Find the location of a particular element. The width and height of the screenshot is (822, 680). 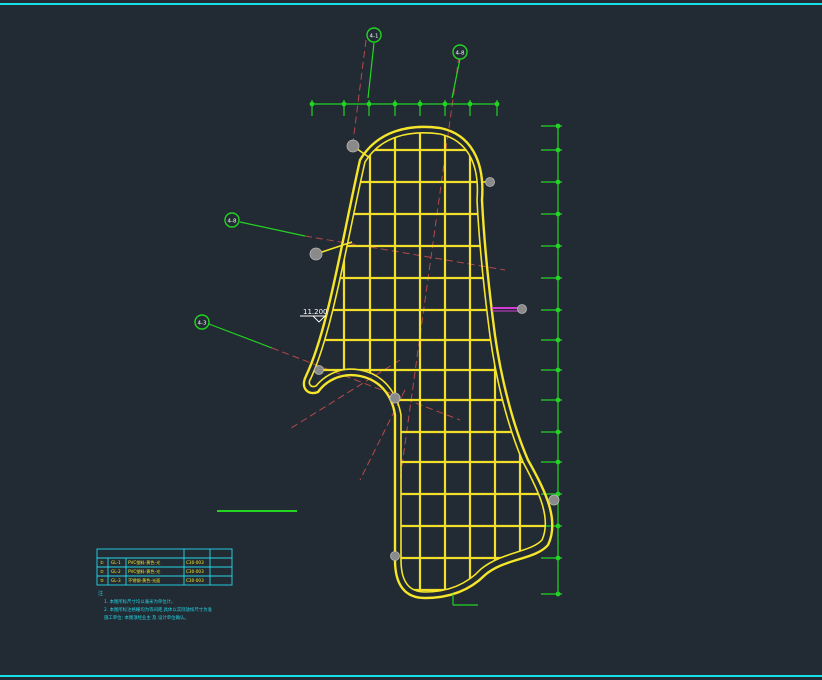

table-cell: ① is located at coordinates (102, 562).